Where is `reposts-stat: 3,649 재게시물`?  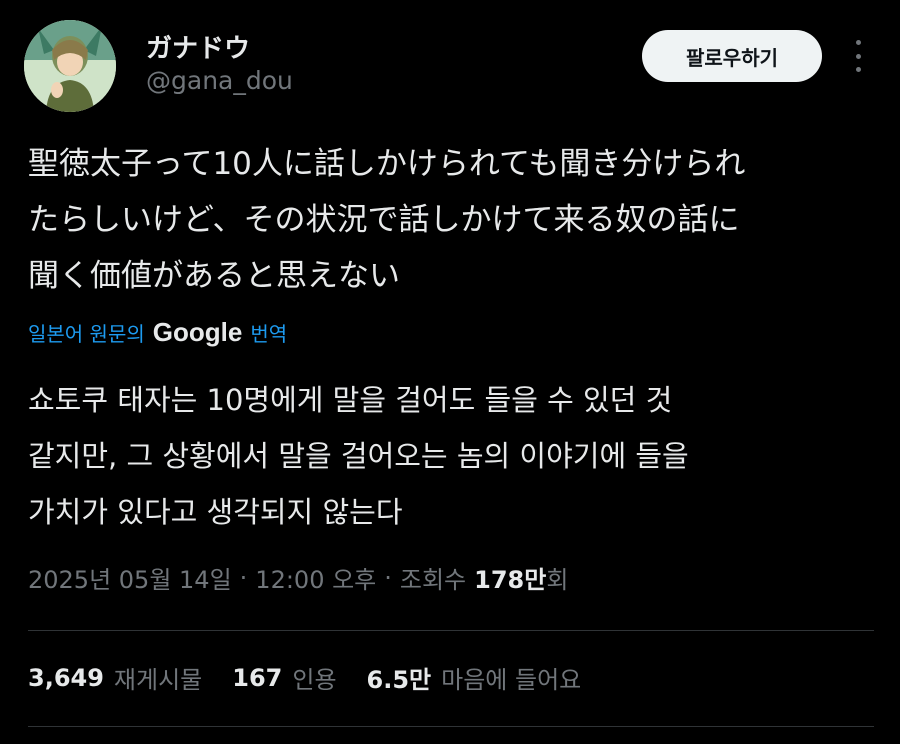 reposts-stat: 3,649 재게시물 is located at coordinates (115, 677).